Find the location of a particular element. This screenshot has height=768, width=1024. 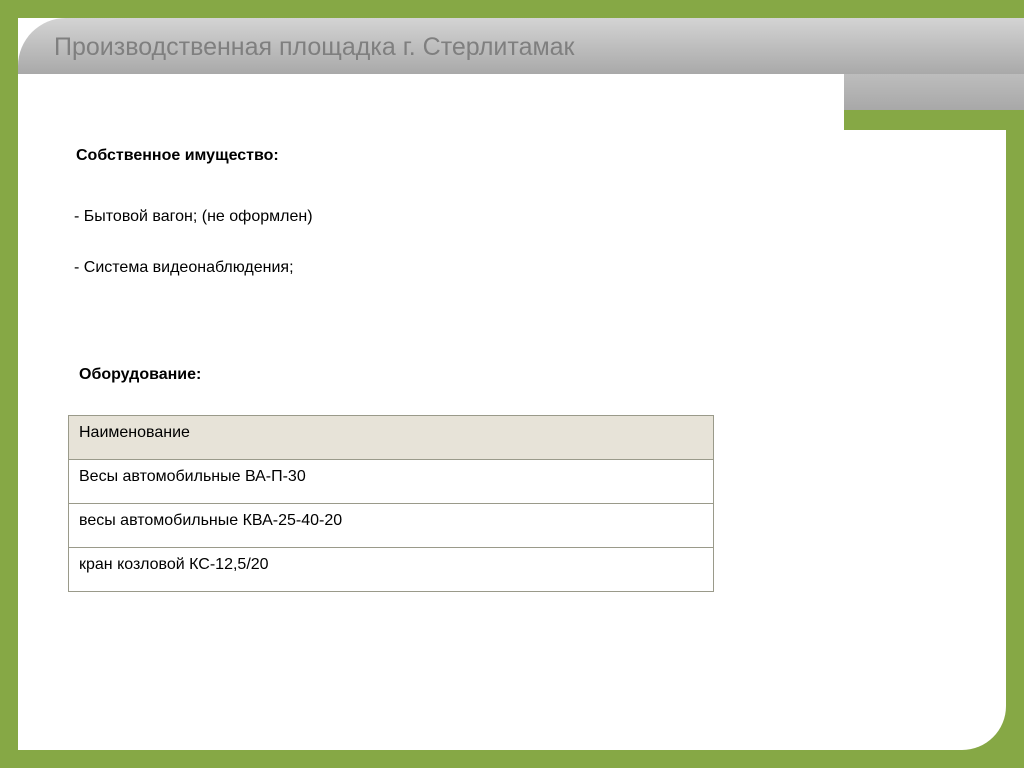

property-item: - Бытовой вагон; (не оформлен) is located at coordinates (193, 216).